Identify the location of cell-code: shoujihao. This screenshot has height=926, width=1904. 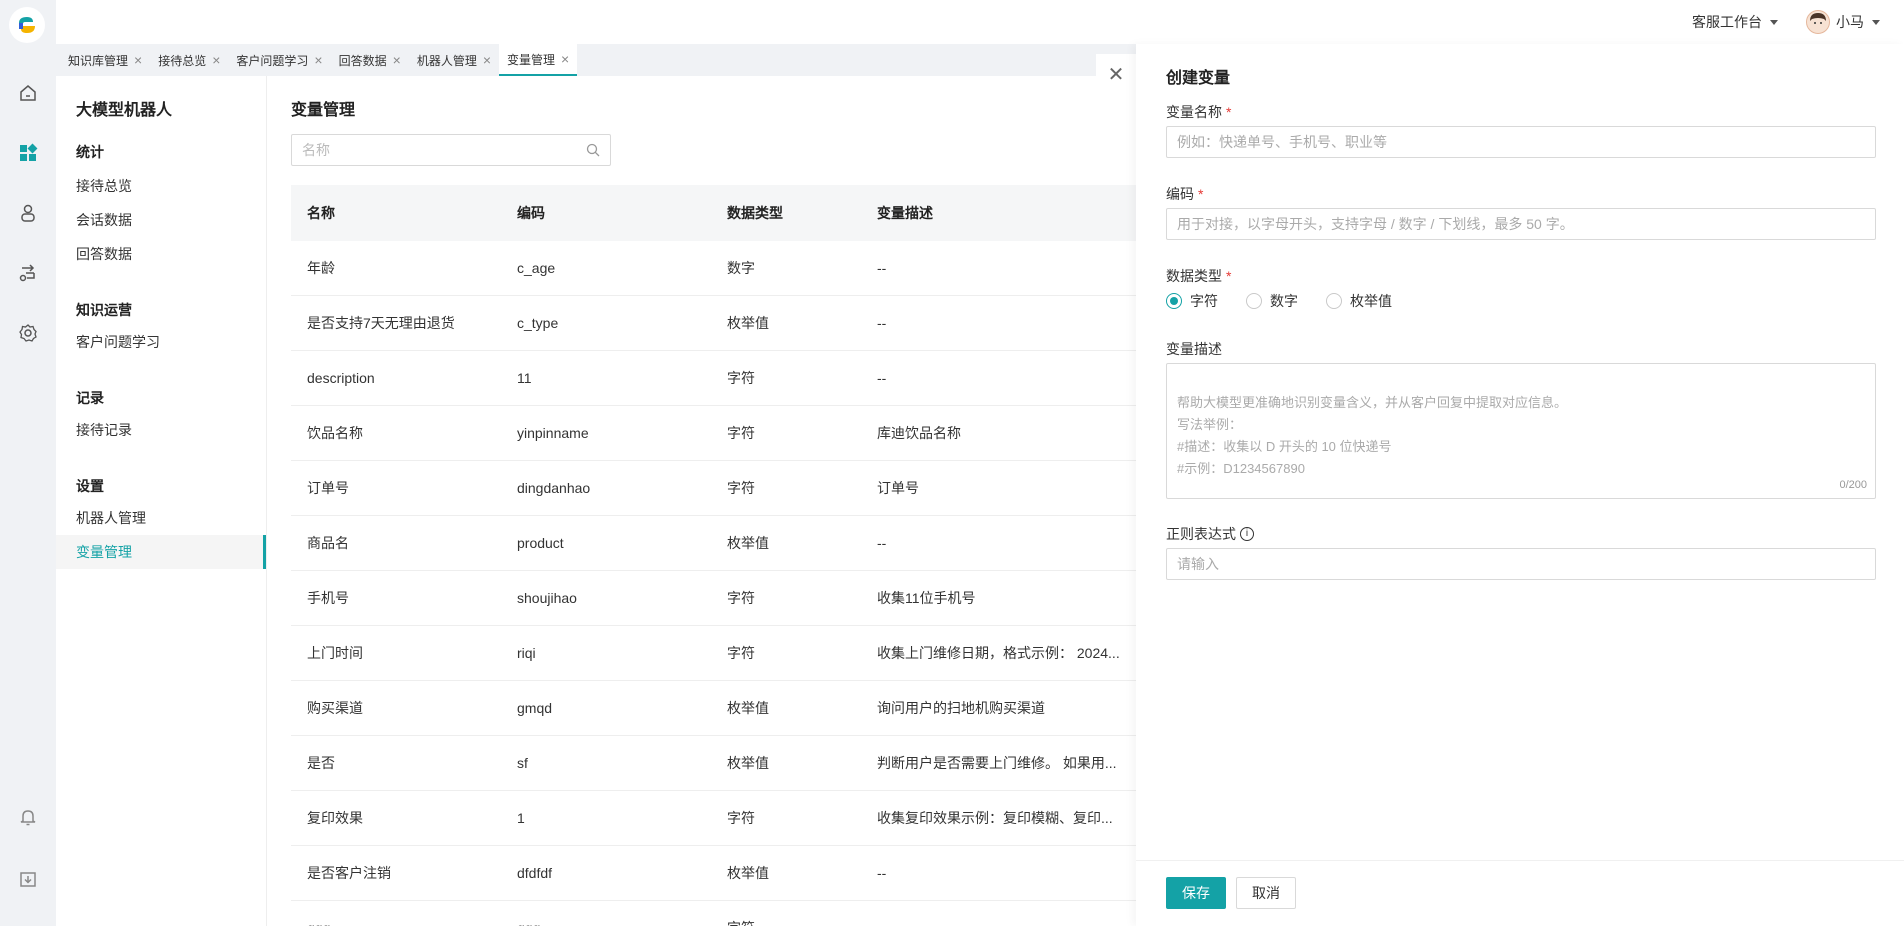
(547, 598).